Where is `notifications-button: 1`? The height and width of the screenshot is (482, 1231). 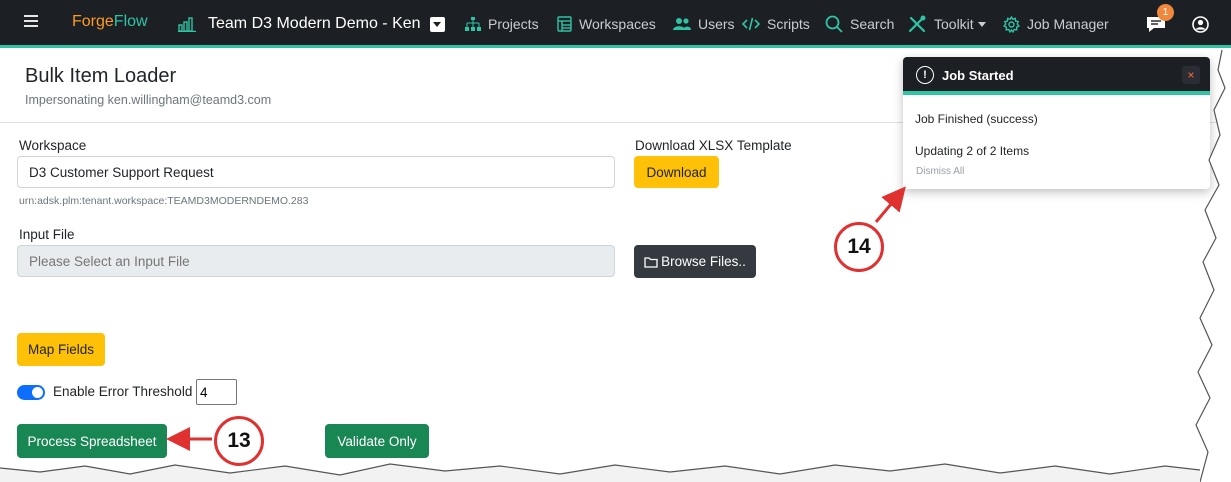 notifications-button: 1 is located at coordinates (1159, 24).